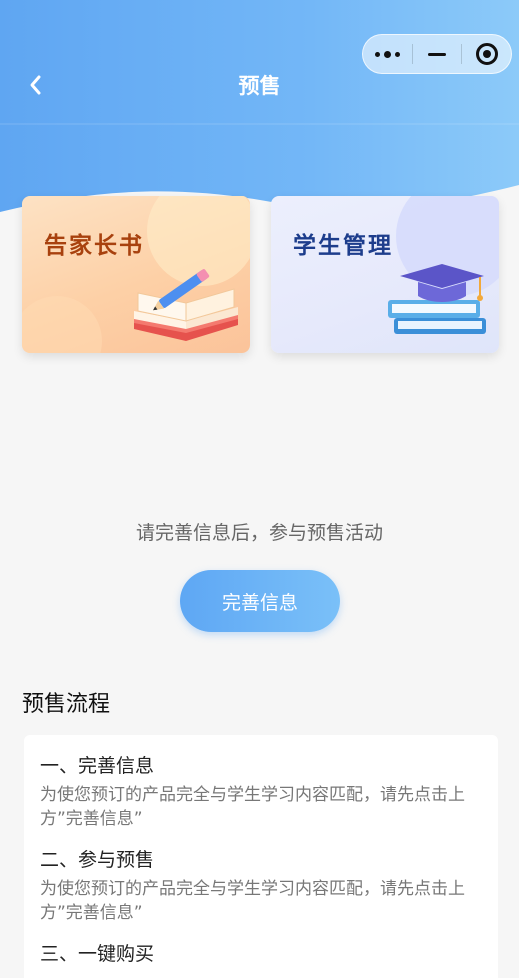 Image resolution: width=519 pixels, height=978 pixels. I want to click on parent-letter-card: 告家长书, so click(136, 274).